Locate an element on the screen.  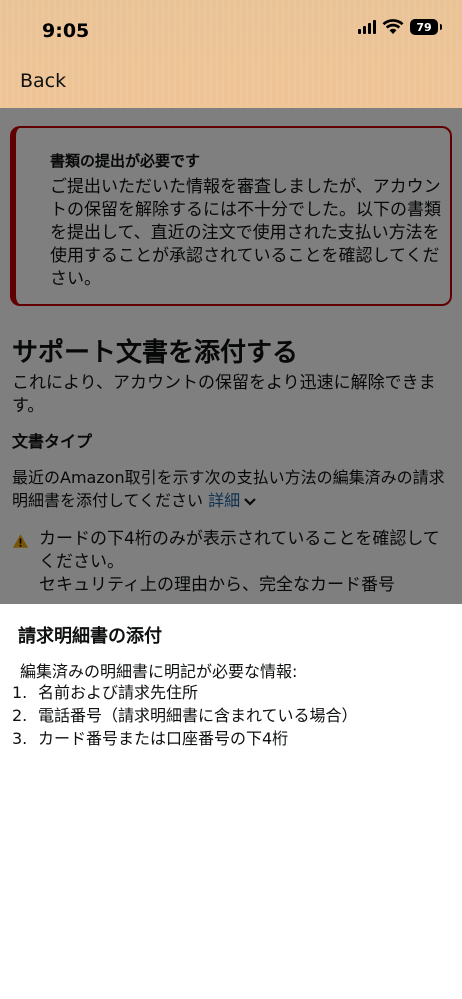
status-time: 9:05 is located at coordinates (66, 31).